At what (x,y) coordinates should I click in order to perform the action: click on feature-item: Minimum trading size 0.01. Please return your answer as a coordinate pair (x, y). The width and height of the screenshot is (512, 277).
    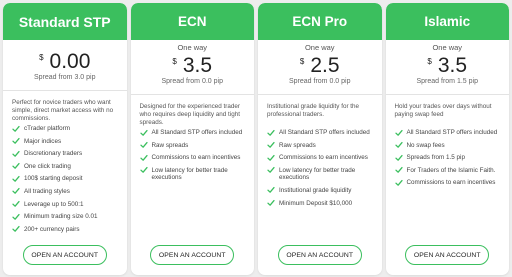
    Looking at the image, I should click on (65, 217).